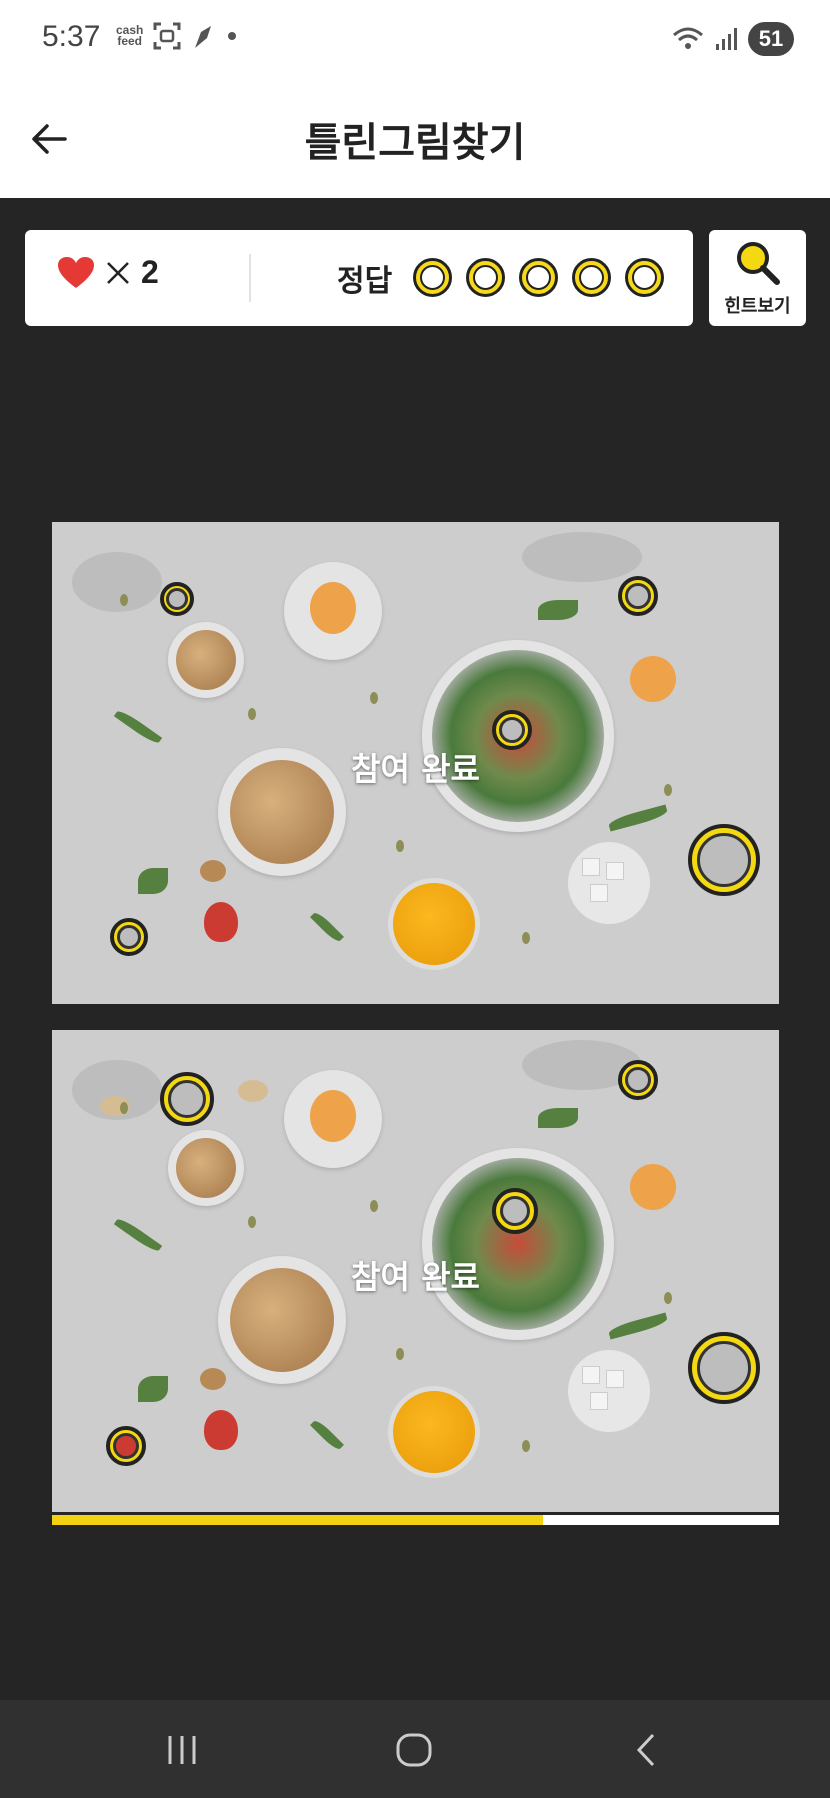 The height and width of the screenshot is (1798, 830). I want to click on system-nav-bar, so click(415, 1749).